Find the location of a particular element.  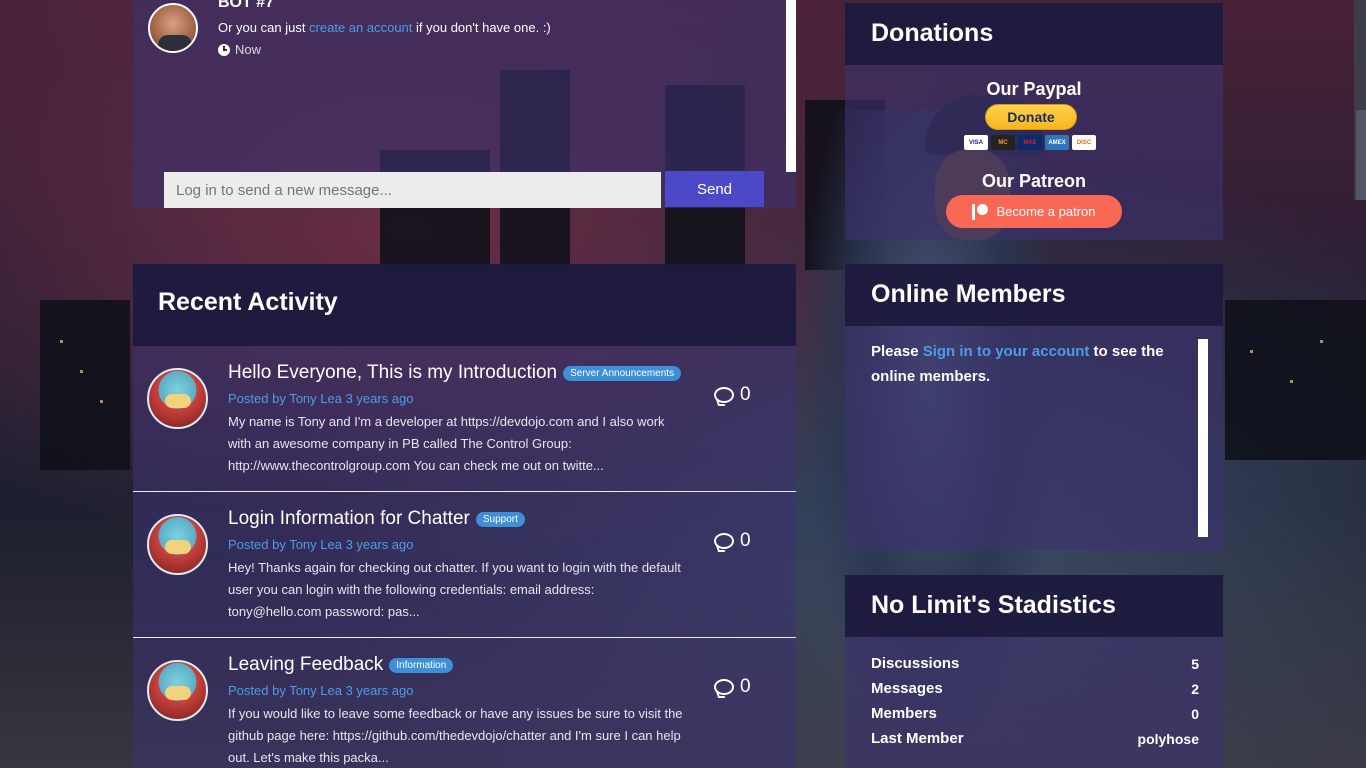

chat-timestamp: Now is located at coordinates (239, 49).